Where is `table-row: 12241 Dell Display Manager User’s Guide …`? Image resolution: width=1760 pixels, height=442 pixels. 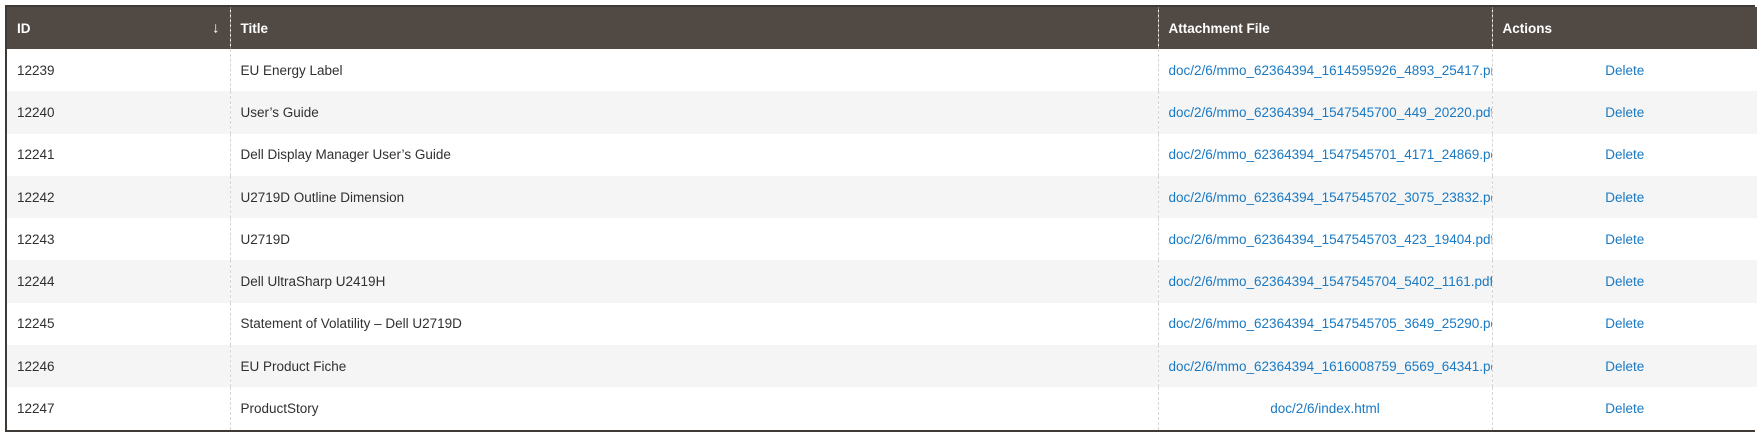 table-row: 12241 Dell Display Manager User’s Guide … is located at coordinates (882, 154).